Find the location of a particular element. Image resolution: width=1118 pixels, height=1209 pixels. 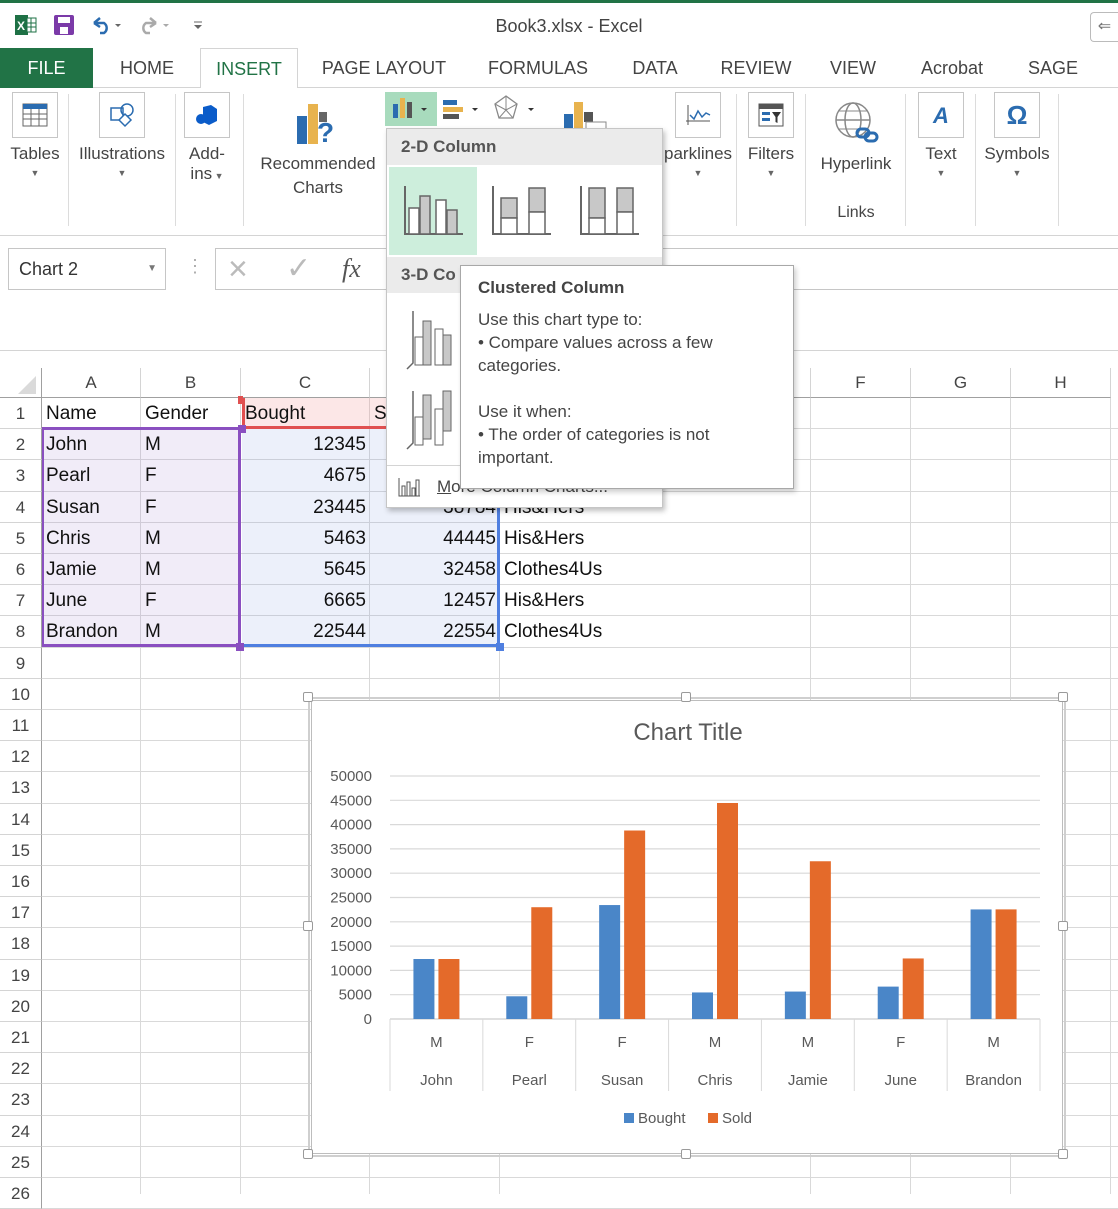

enter-icon: ✓ is located at coordinates (298, 269).